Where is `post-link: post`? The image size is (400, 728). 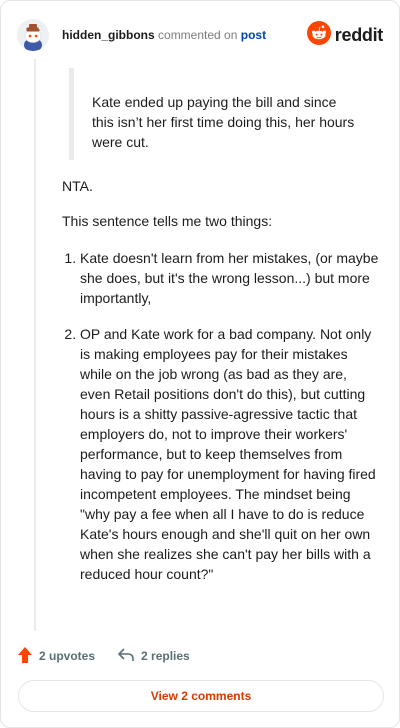
post-link: post is located at coordinates (253, 35).